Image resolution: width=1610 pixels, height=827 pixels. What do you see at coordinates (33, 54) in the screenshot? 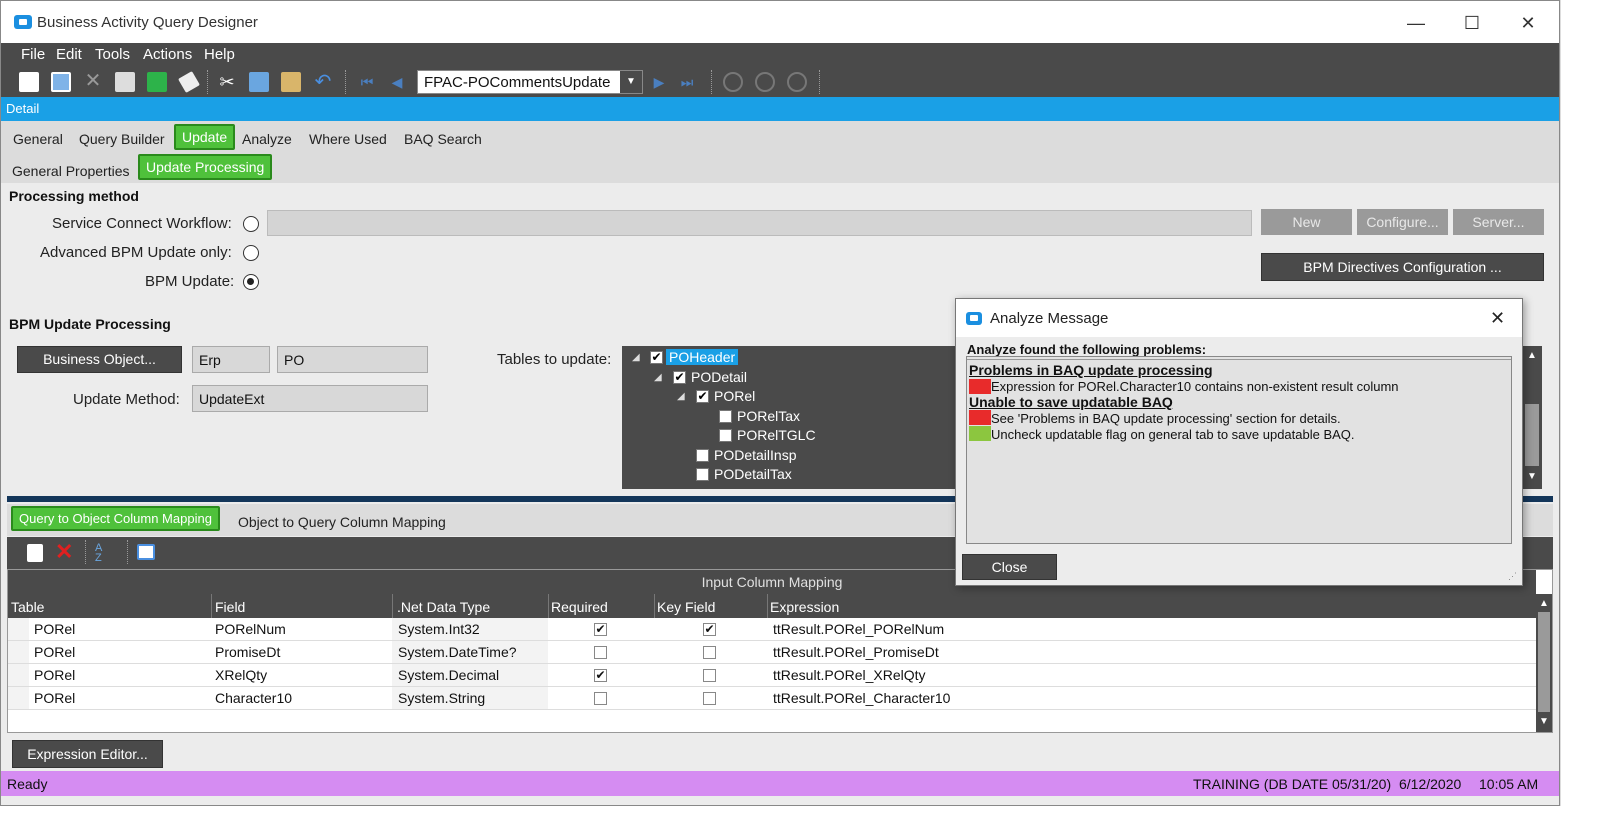
I see `menu-file: File` at bounding box center [33, 54].